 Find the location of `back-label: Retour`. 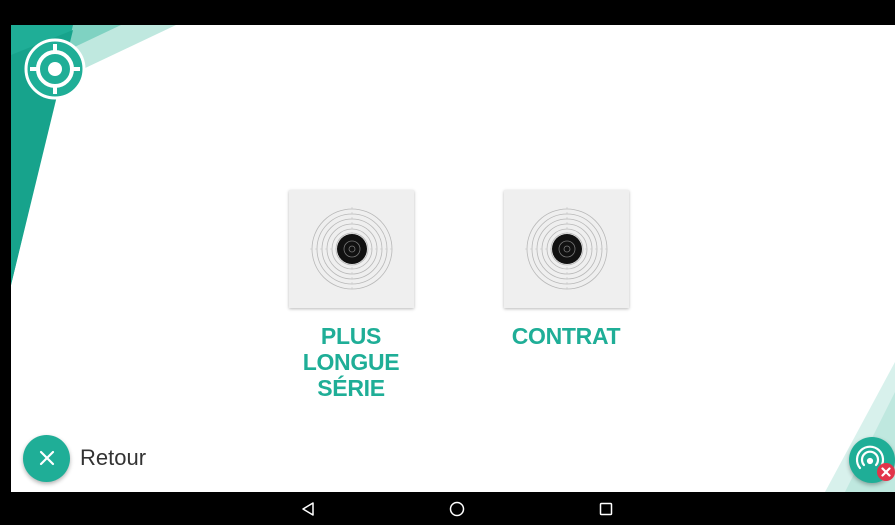

back-label: Retour is located at coordinates (113, 458).